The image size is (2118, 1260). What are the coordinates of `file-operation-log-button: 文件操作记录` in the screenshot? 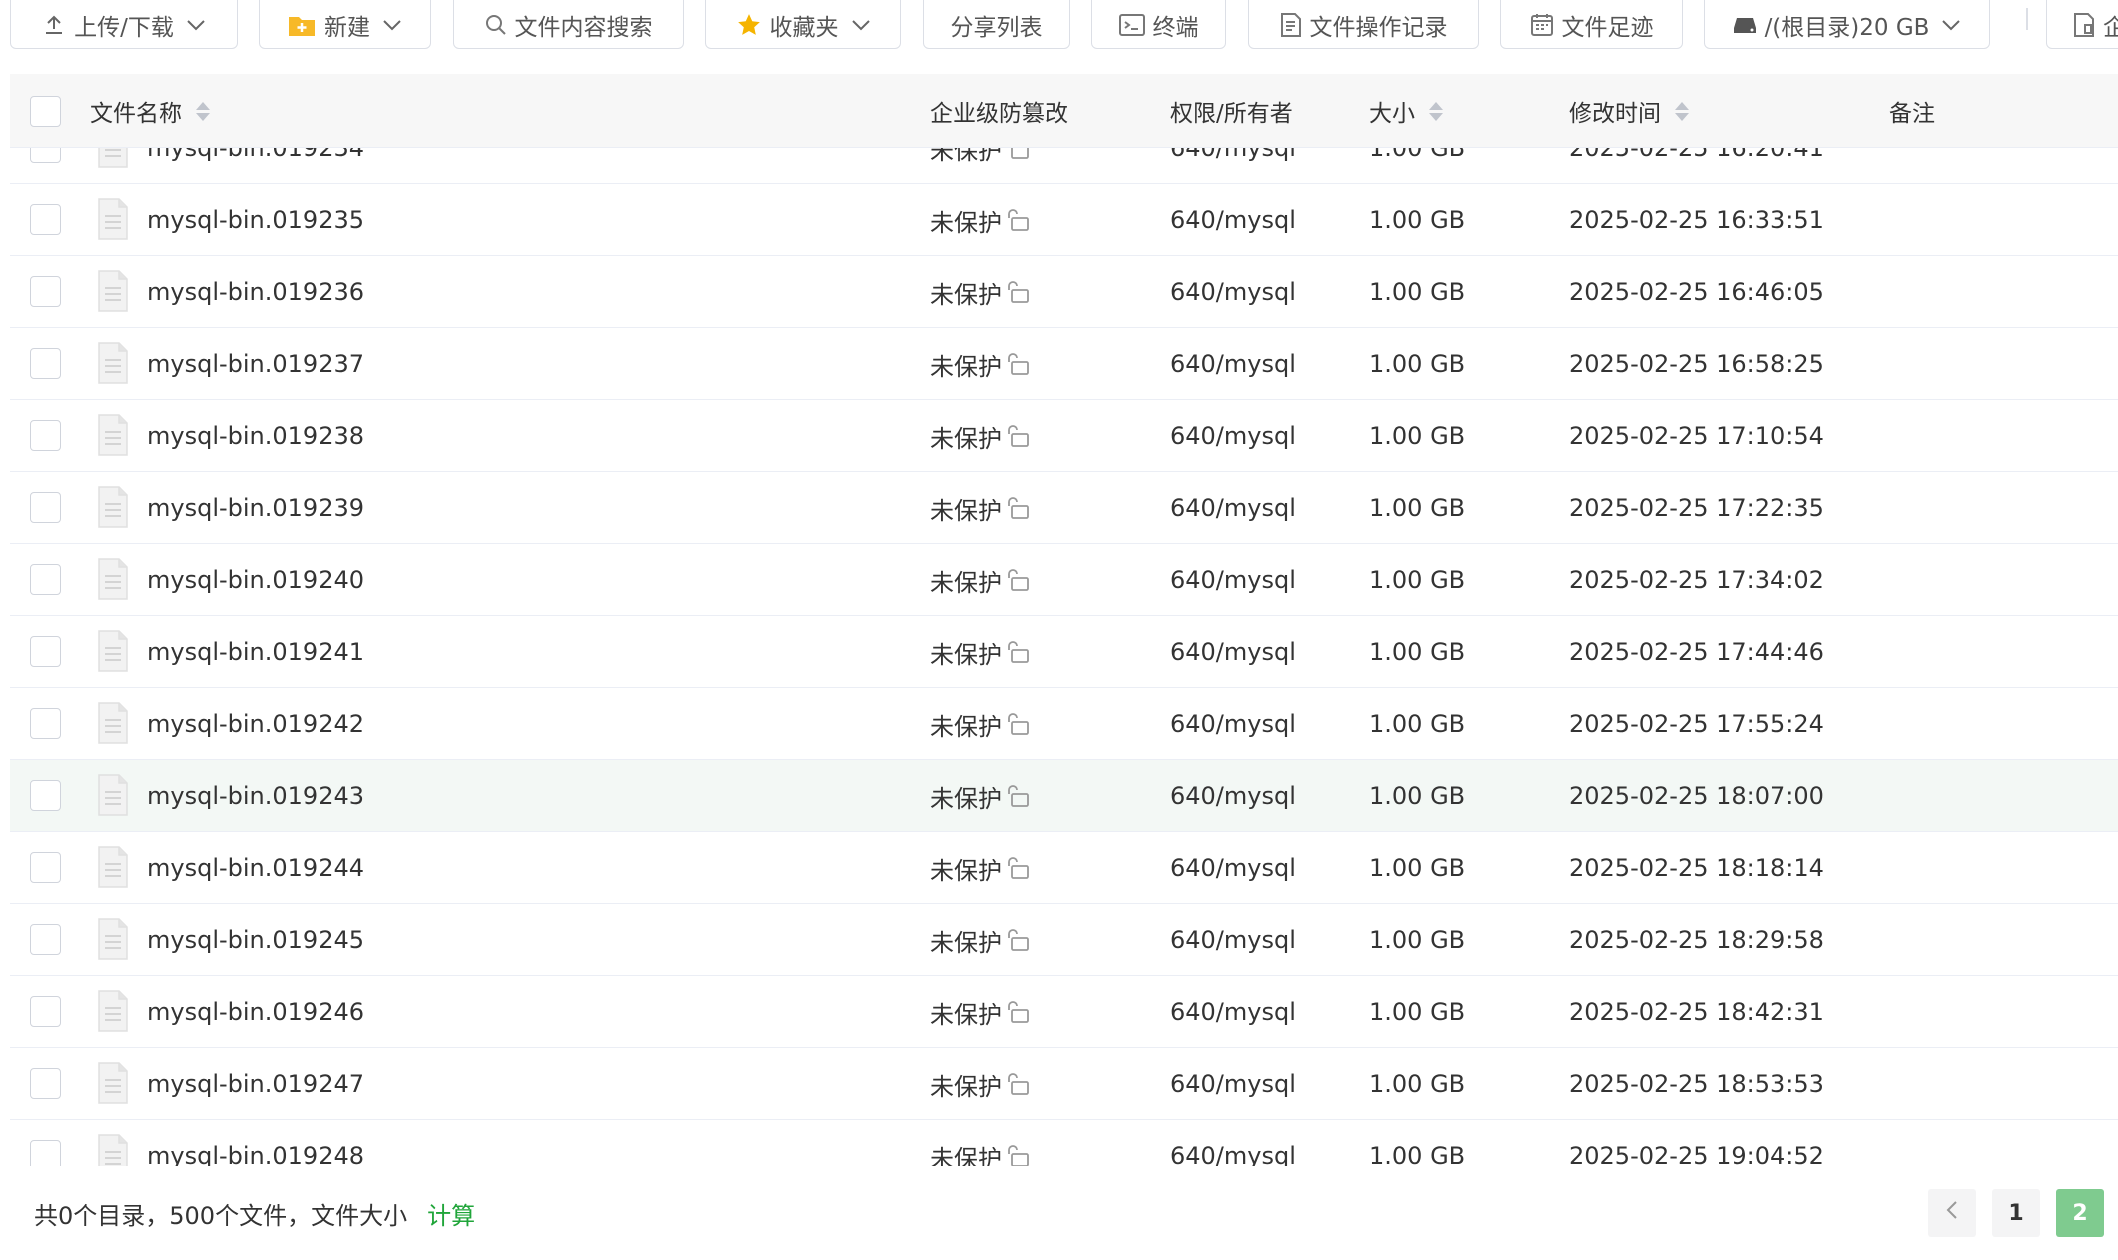 It's located at (1363, 24).